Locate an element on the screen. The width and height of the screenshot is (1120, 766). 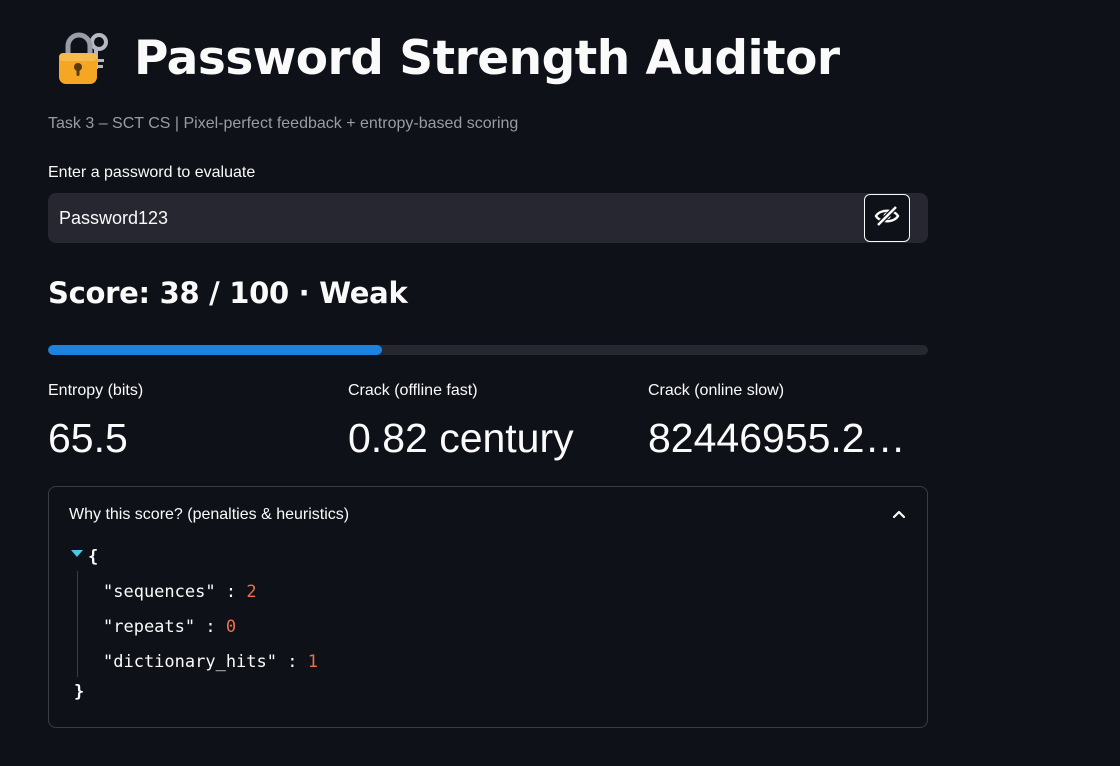
json-close-brace: } is located at coordinates (79, 692).